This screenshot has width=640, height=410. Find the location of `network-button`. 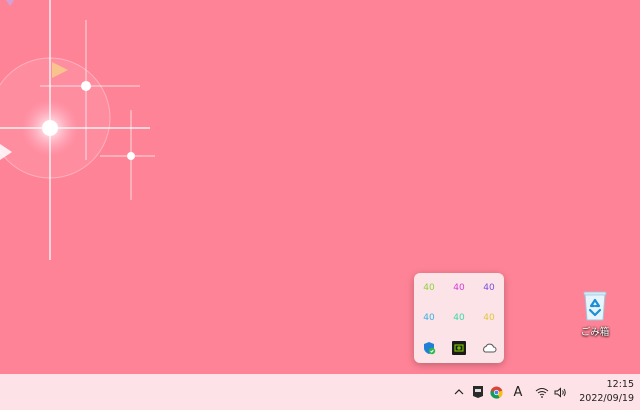

network-button is located at coordinates (542, 392).